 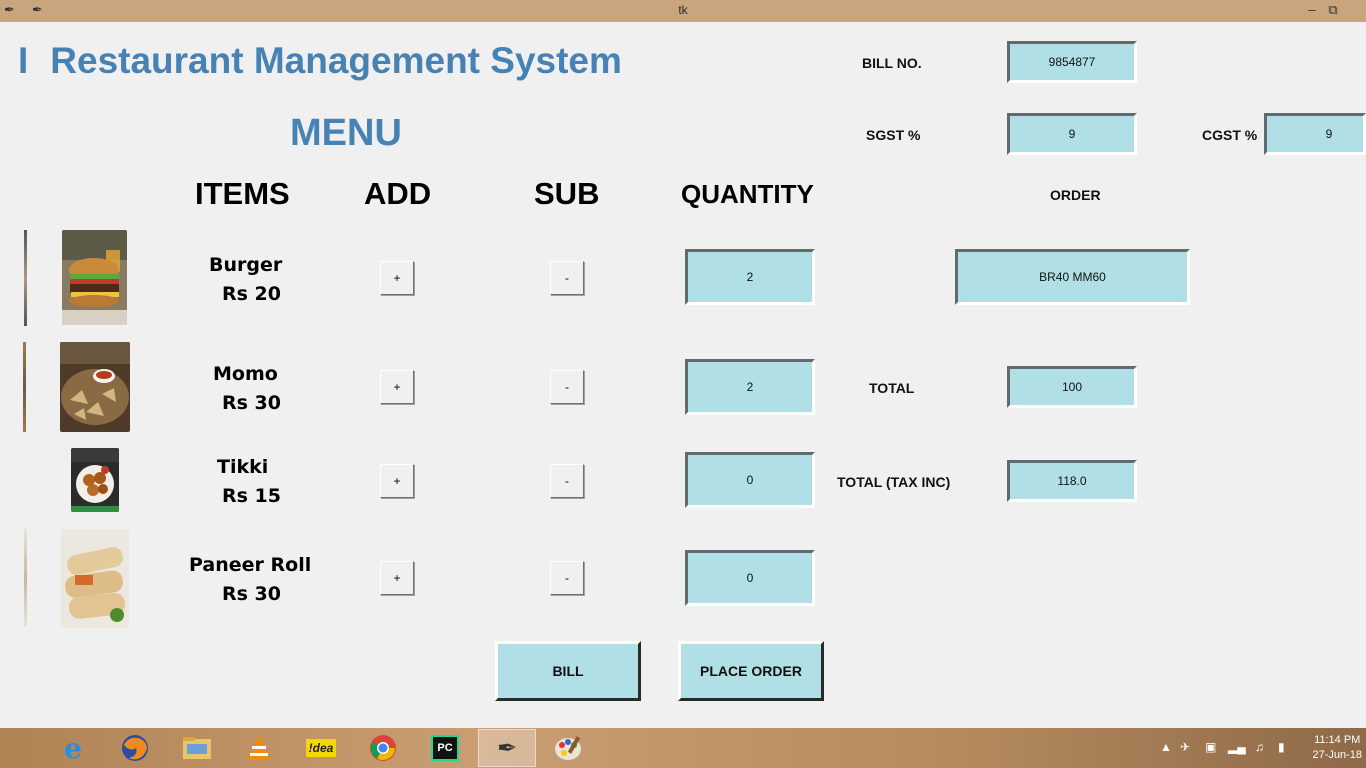 I want to click on item-name: Paneer Roll, so click(x=250, y=565).